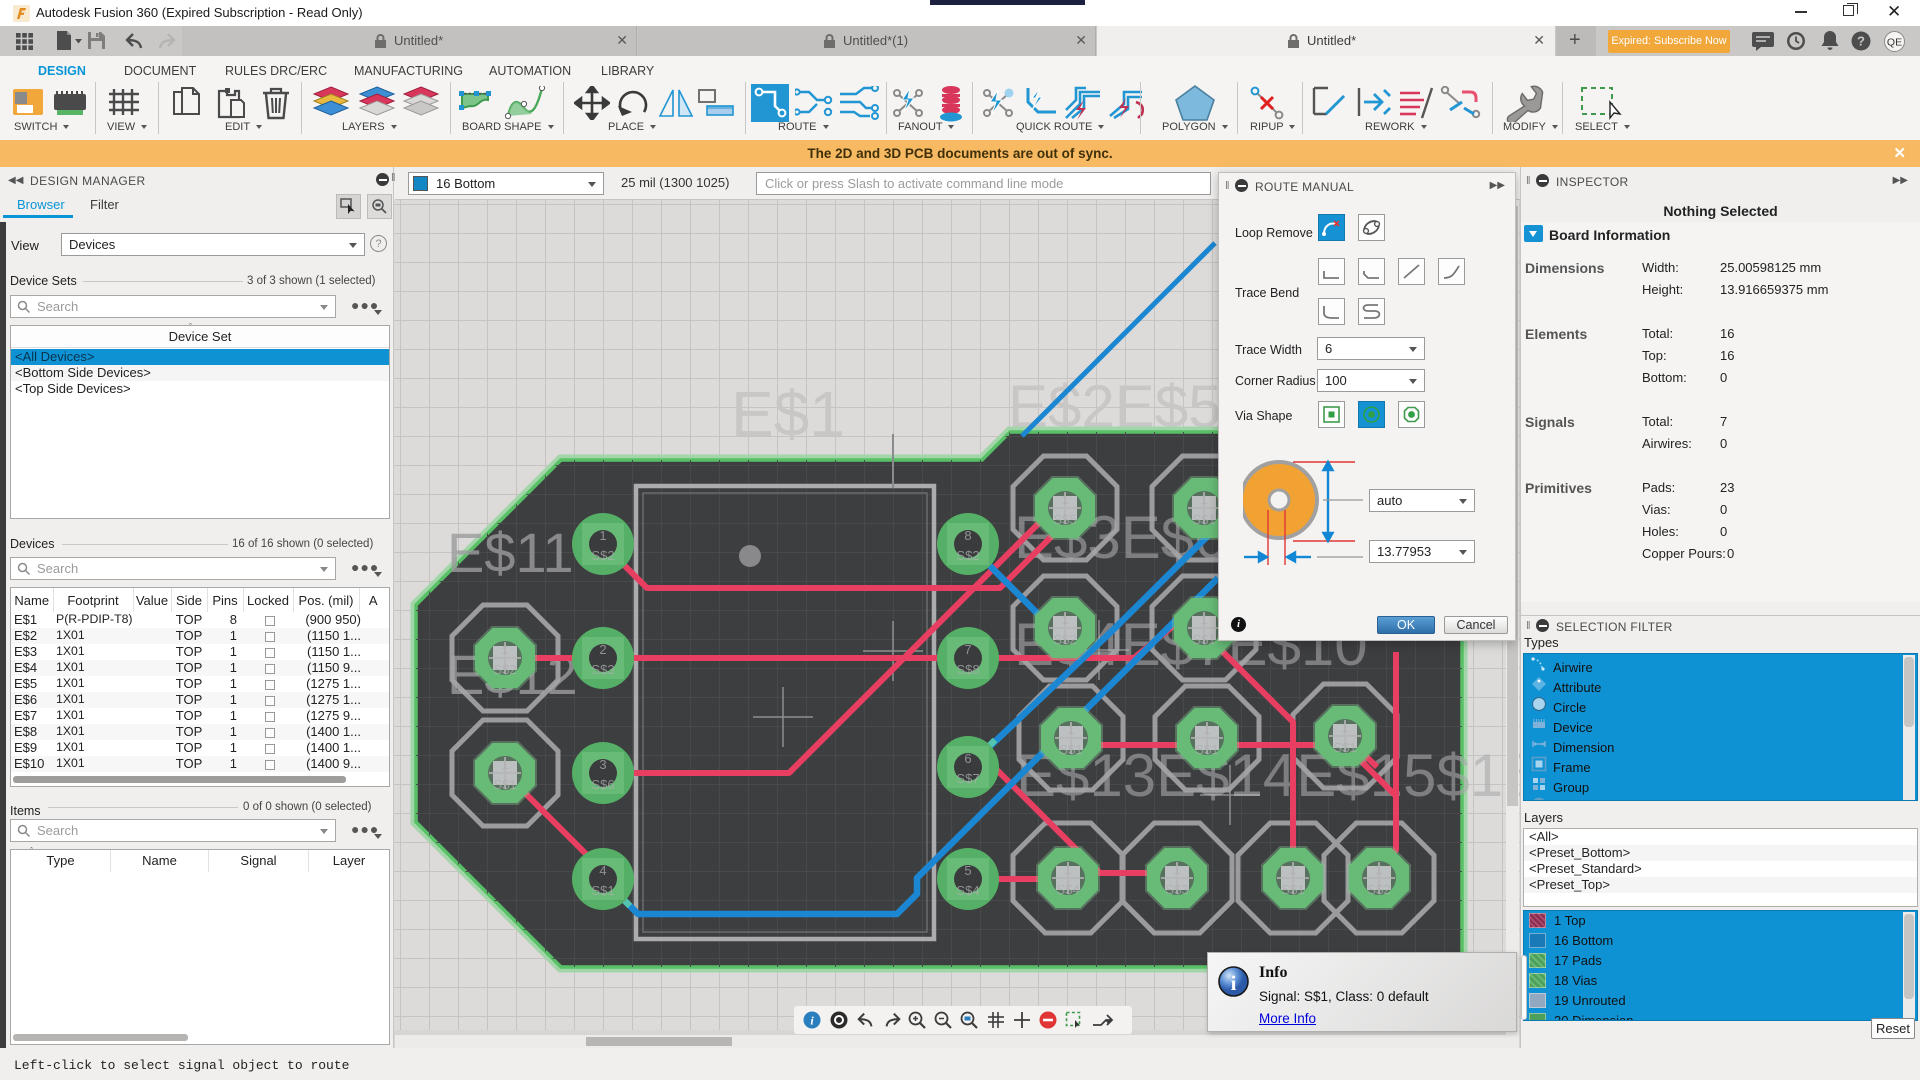  I want to click on svg-text: QE, so click(1894, 43).